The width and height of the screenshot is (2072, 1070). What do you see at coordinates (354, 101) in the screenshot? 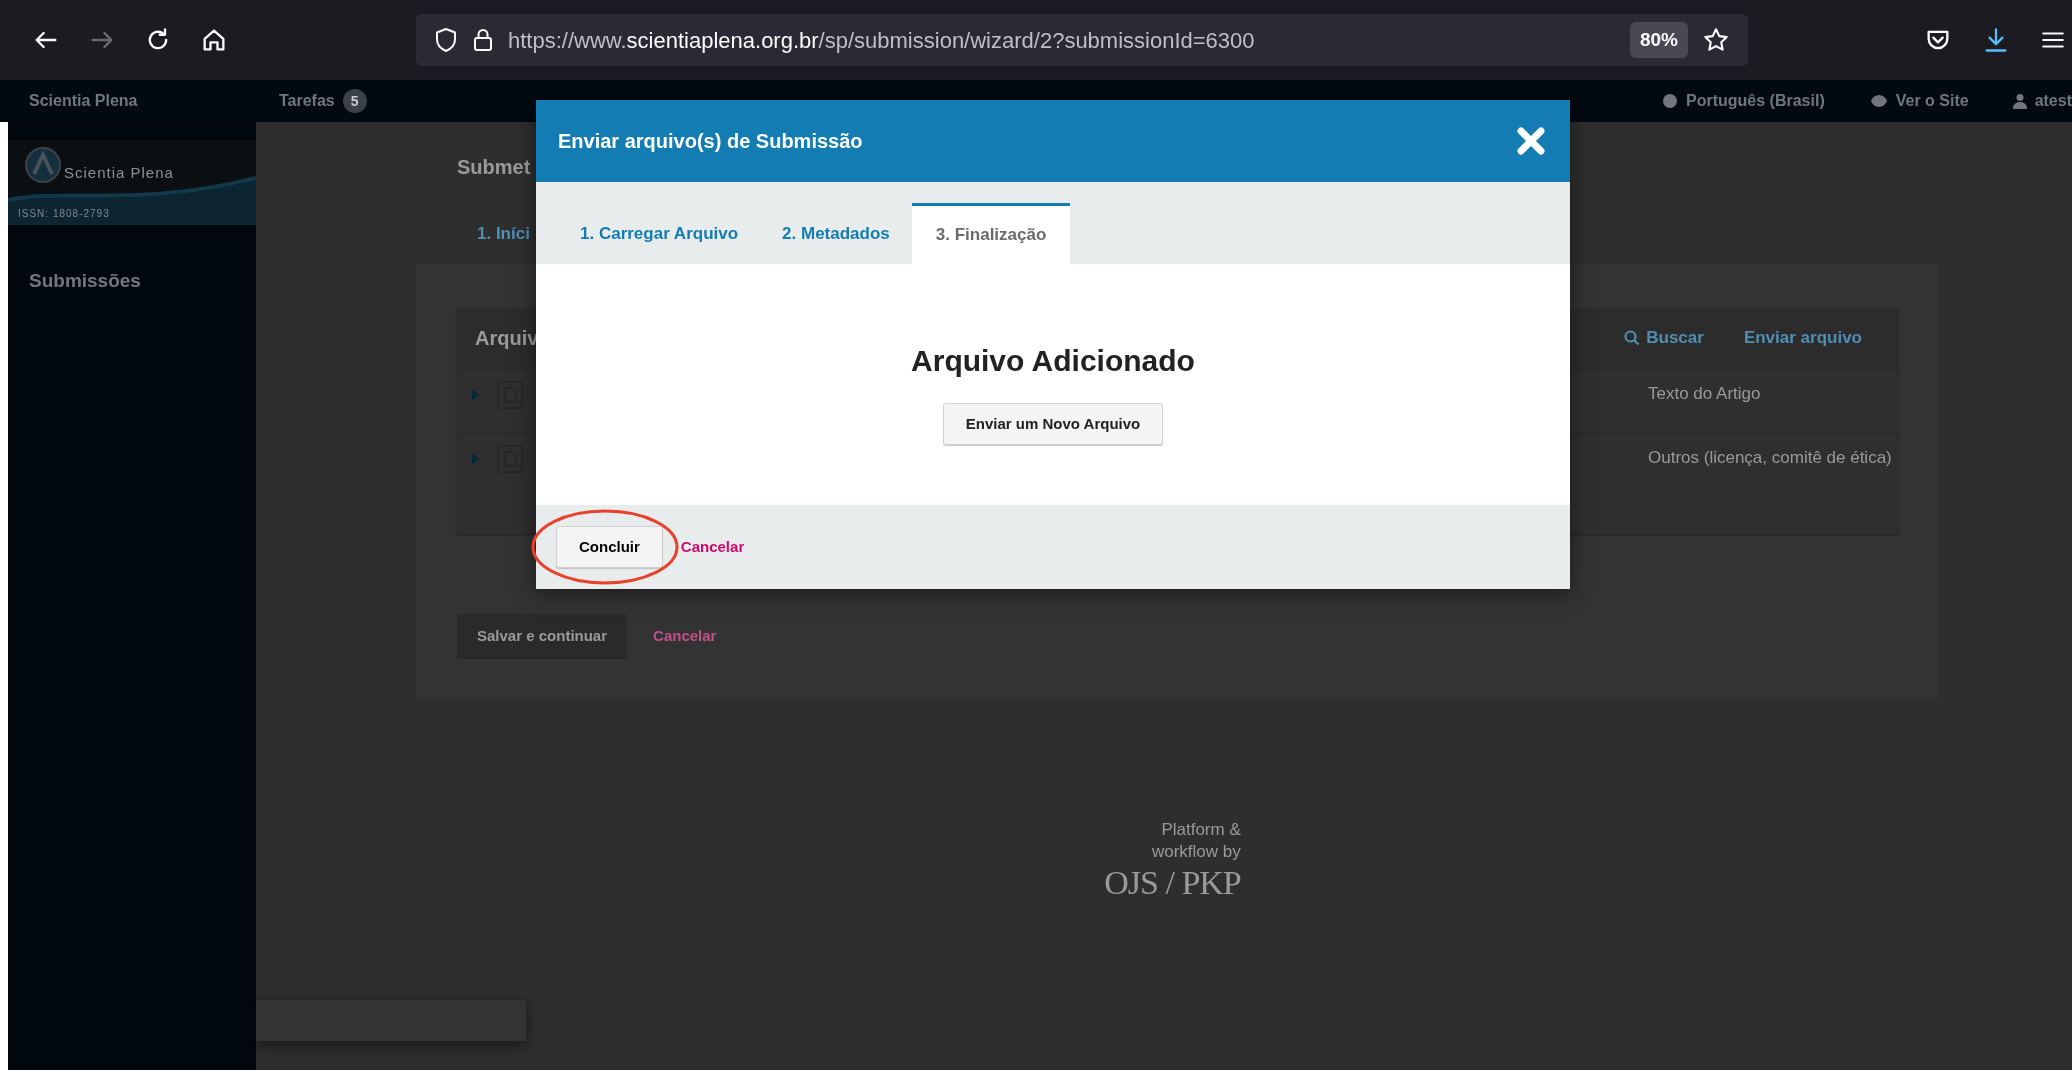
I see `tasks-count-badge: 5` at bounding box center [354, 101].